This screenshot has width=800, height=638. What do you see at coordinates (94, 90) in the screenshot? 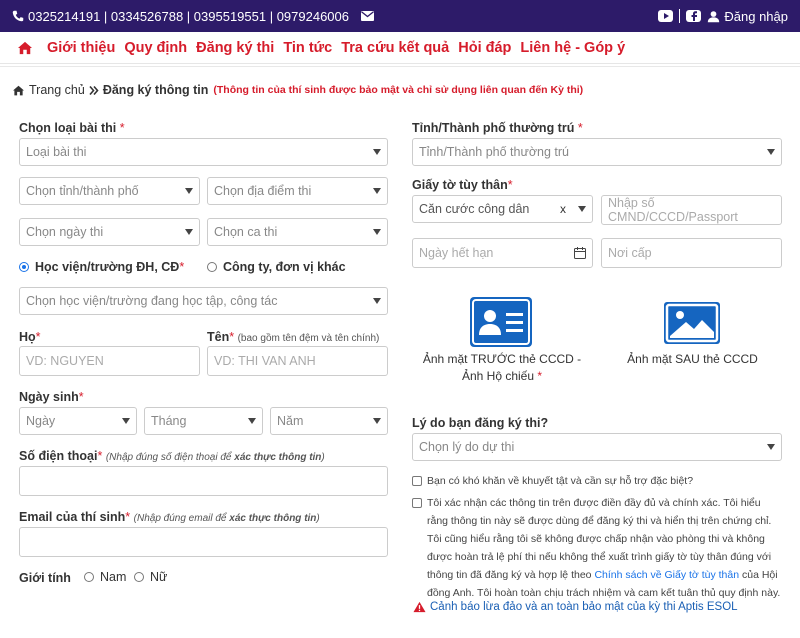
I see `double-chevron-icon` at bounding box center [94, 90].